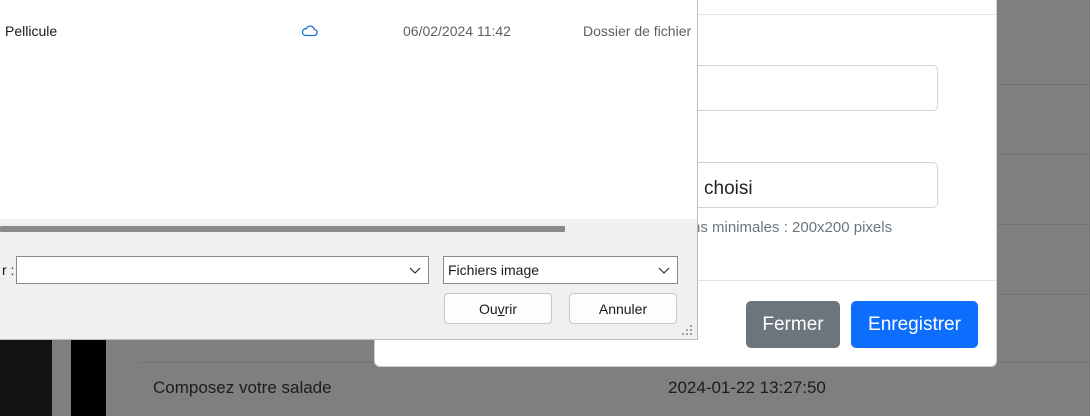  Describe the element at coordinates (792, 227) in the screenshot. I see `image-help-text: ns minimales : 200x200 pixels` at that location.